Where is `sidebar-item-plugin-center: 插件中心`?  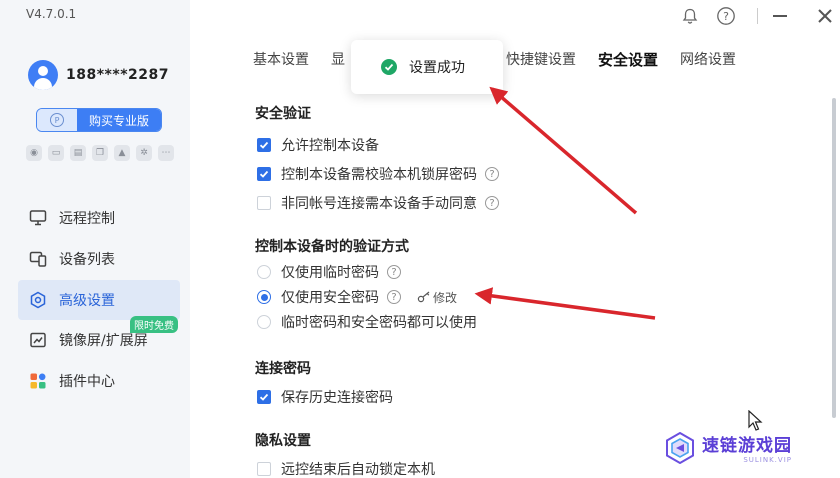
sidebar-item-plugin-center: 插件中心 is located at coordinates (99, 381).